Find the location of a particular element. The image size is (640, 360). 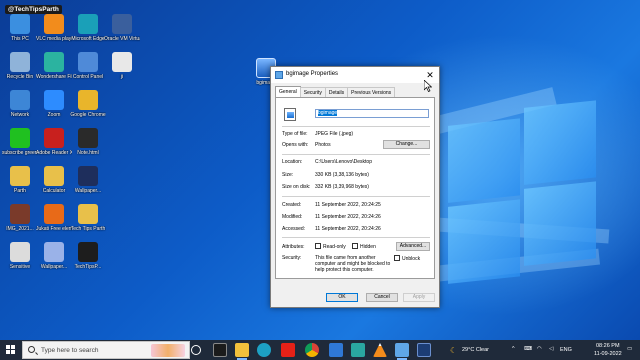

desktop-icon: Sensitive is located at coordinates (20, 256).